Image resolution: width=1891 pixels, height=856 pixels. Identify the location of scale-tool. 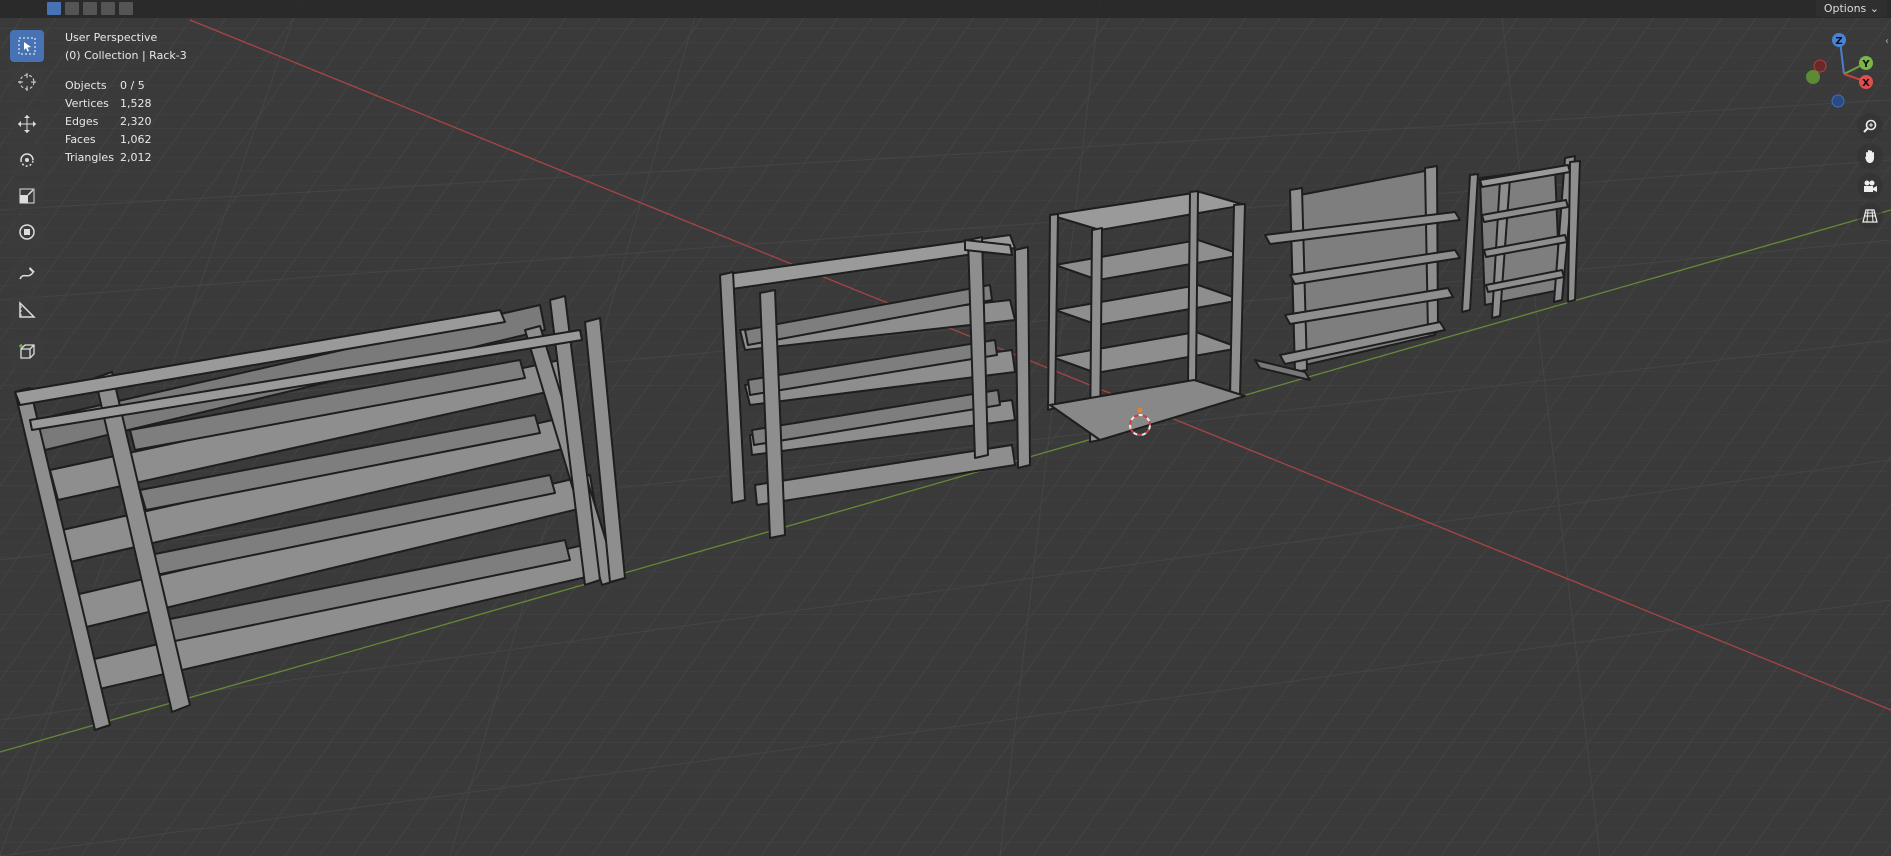
(27, 196).